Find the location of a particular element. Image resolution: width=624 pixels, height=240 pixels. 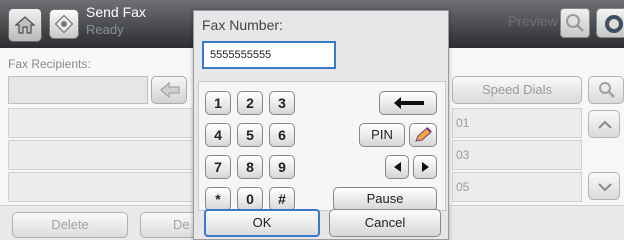

preview-label: Preview is located at coordinates (533, 21).